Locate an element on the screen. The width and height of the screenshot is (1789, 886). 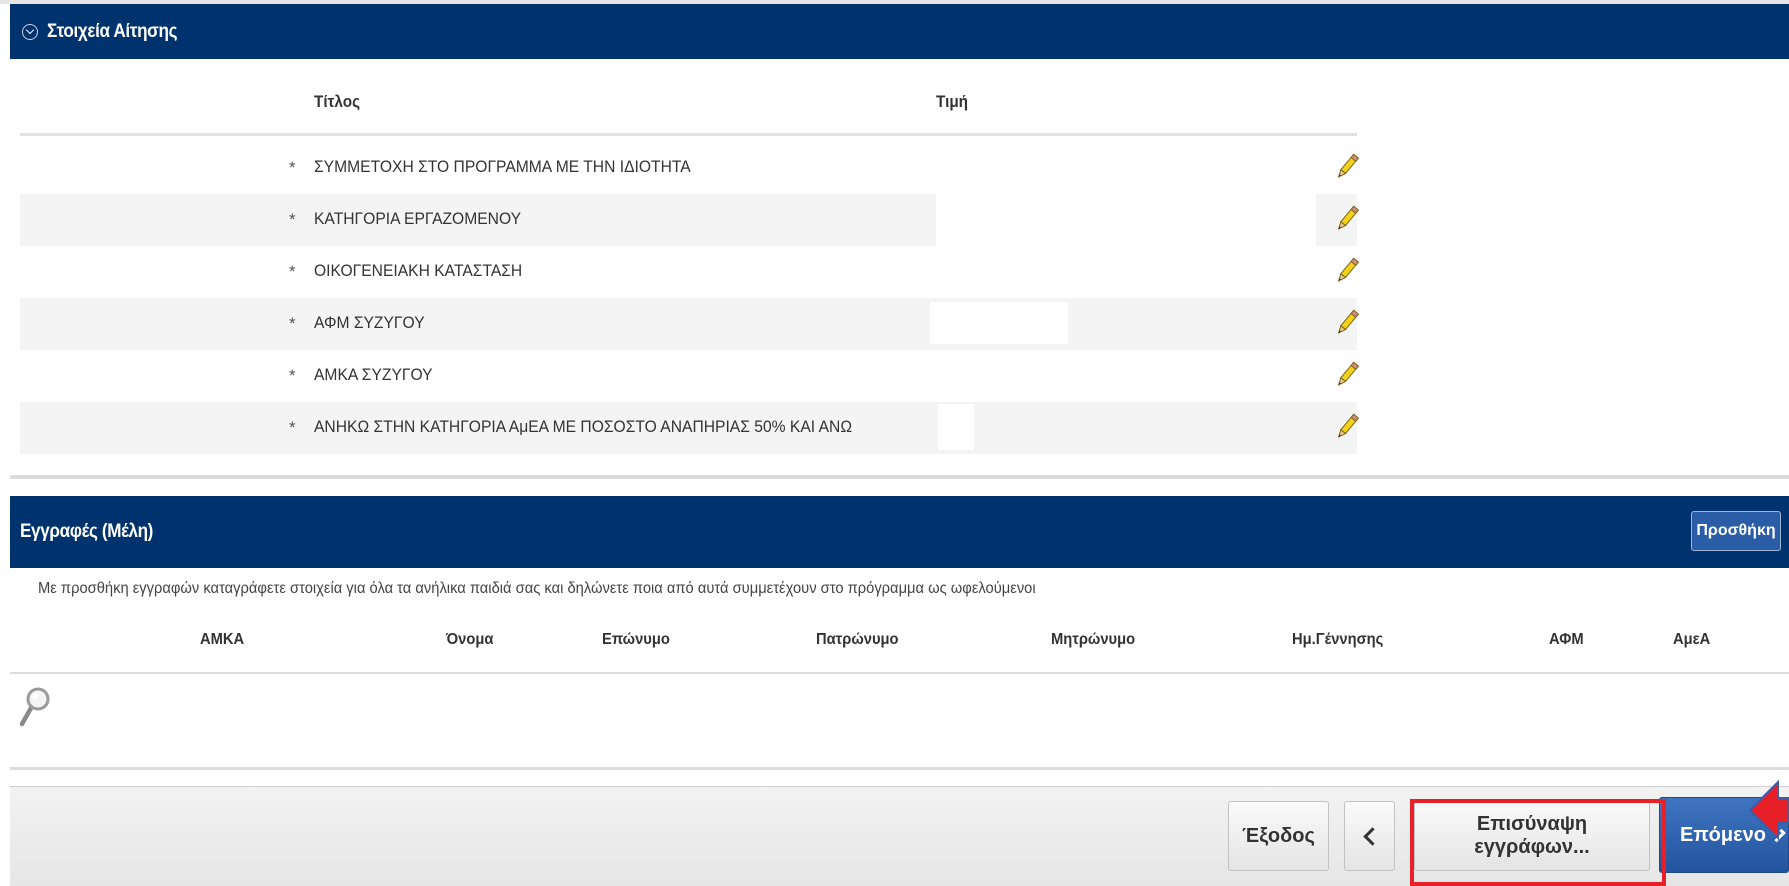
row-label: ΟΙΚΟΓΕΝΕΙΑΚΗ ΚΑΤΑΣΤΑΣΗ is located at coordinates (418, 270).